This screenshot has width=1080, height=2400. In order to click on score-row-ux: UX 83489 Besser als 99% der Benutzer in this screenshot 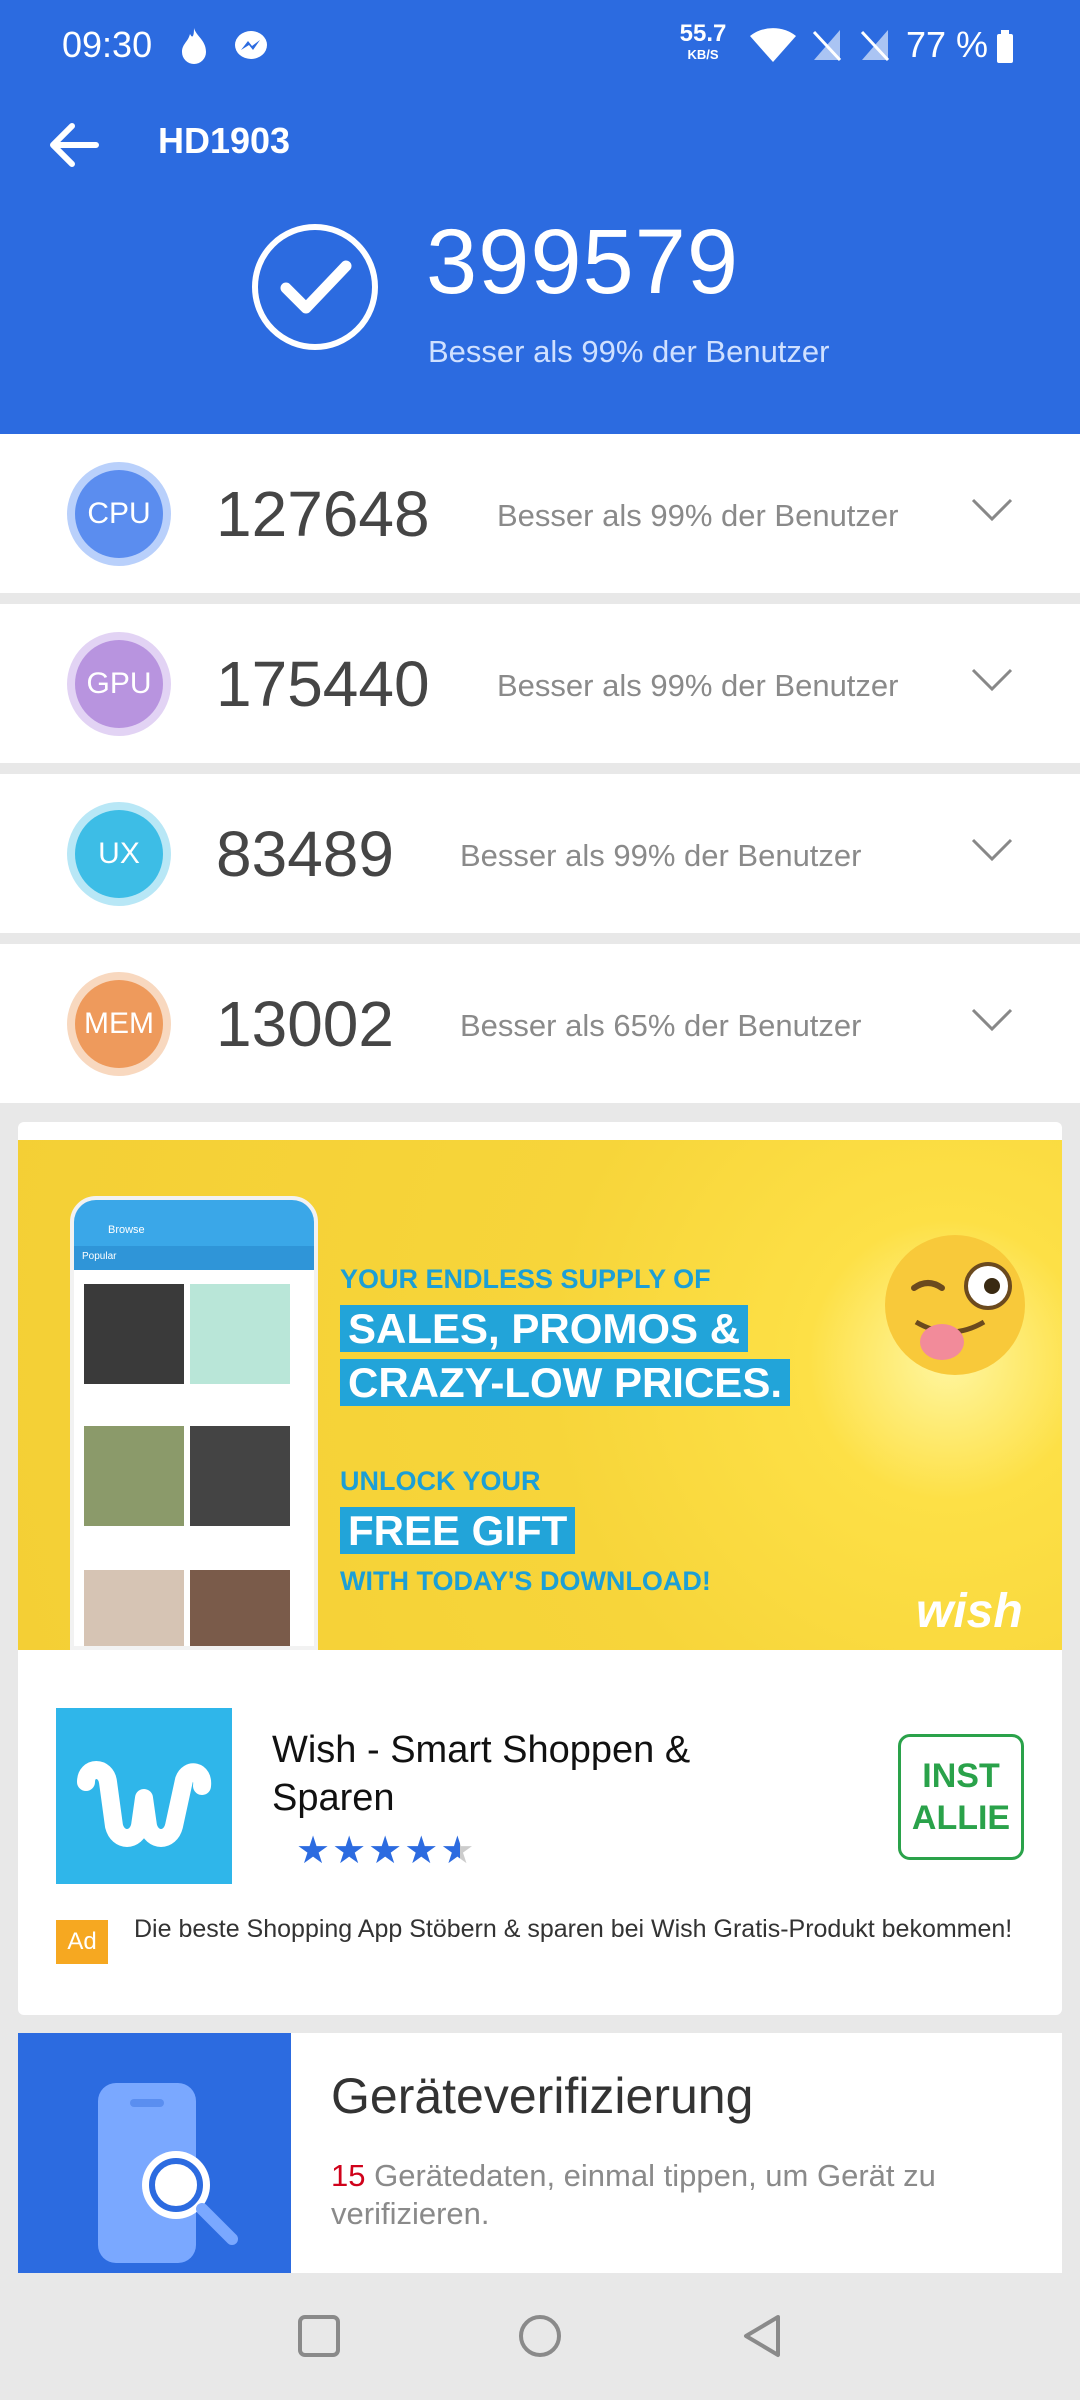, I will do `click(540, 853)`.